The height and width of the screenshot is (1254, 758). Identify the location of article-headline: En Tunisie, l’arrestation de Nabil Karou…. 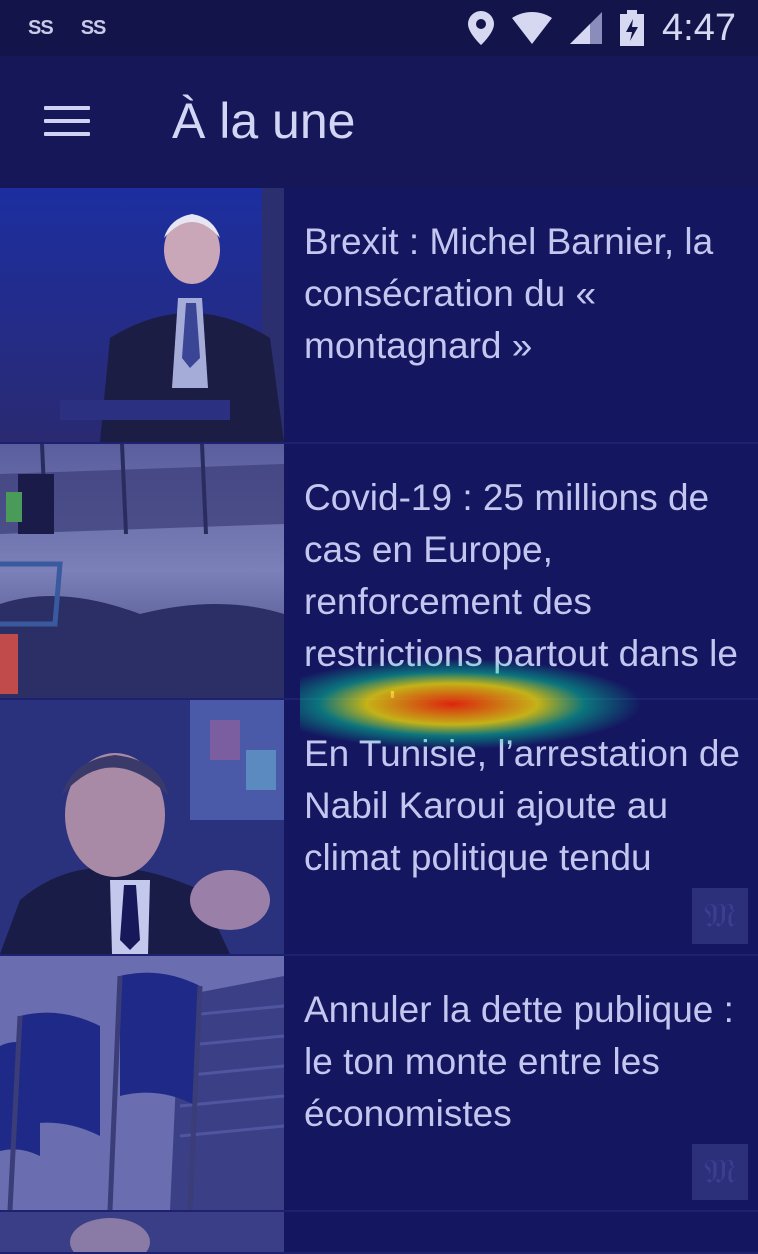
(522, 805).